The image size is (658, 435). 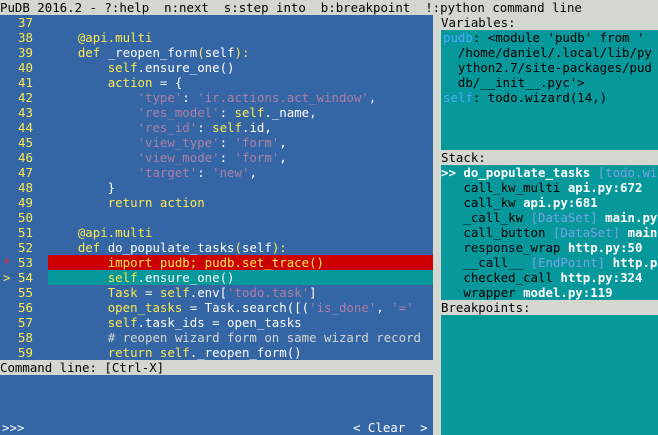 I want to click on stack-frame: __call__ [EndPoint] http.py, so click(x=549, y=262).